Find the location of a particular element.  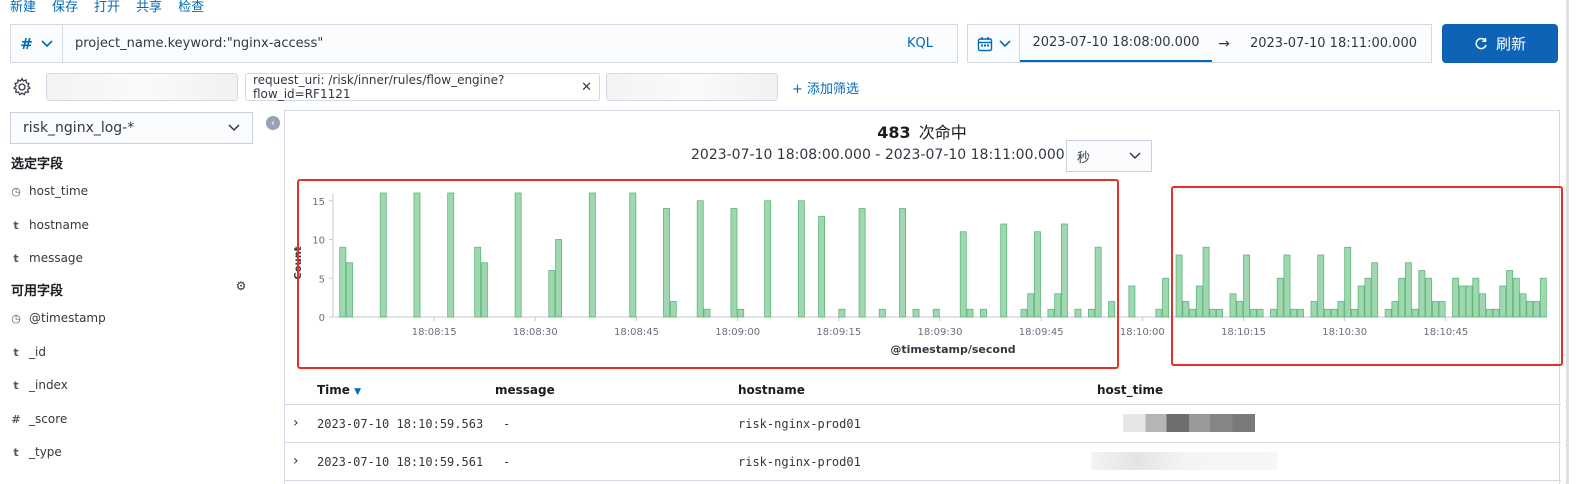

hits-counter: 483 次命中 is located at coordinates (922, 131).